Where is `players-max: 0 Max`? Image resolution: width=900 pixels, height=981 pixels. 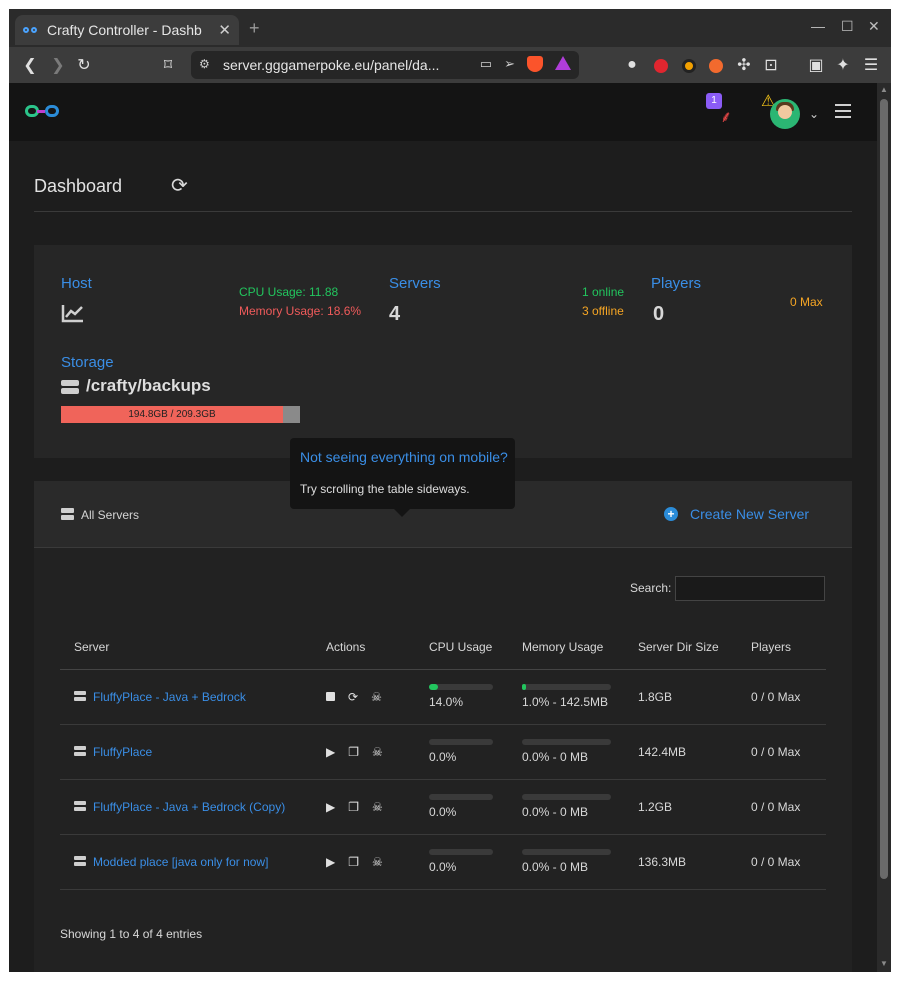
players-max: 0 Max is located at coordinates (806, 302).